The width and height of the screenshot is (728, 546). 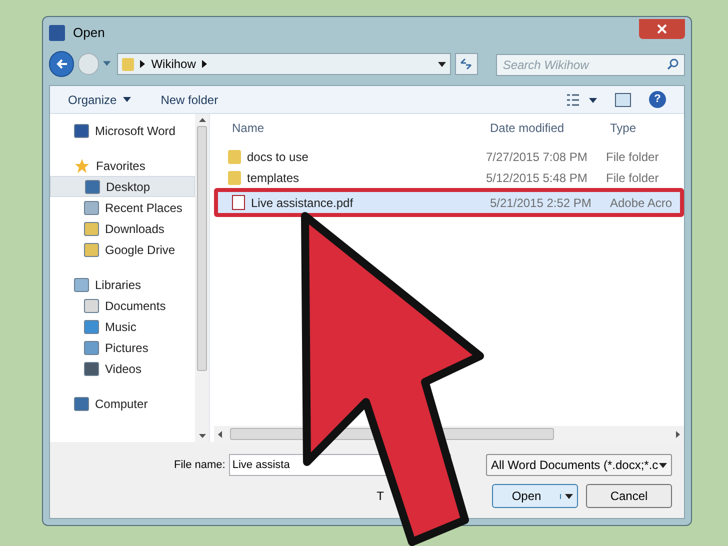 I want to click on sidebar-item: Recent Places, so click(x=122, y=207).